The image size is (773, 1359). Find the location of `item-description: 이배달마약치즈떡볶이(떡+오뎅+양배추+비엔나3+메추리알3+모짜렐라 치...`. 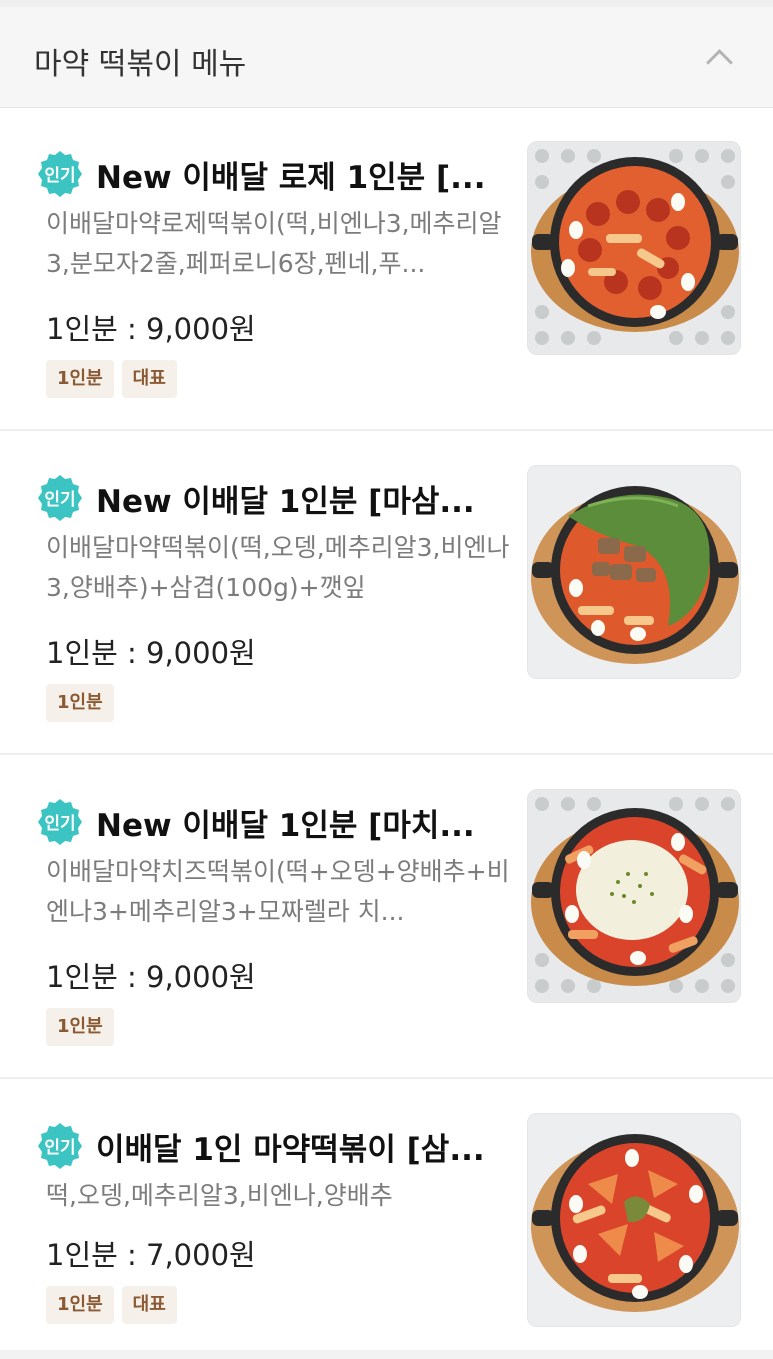

item-description: 이배달마약치즈떡볶이(떡+오뎅+양배추+비엔나3+메추리알3+모짜렐라 치... is located at coordinates (278, 891).